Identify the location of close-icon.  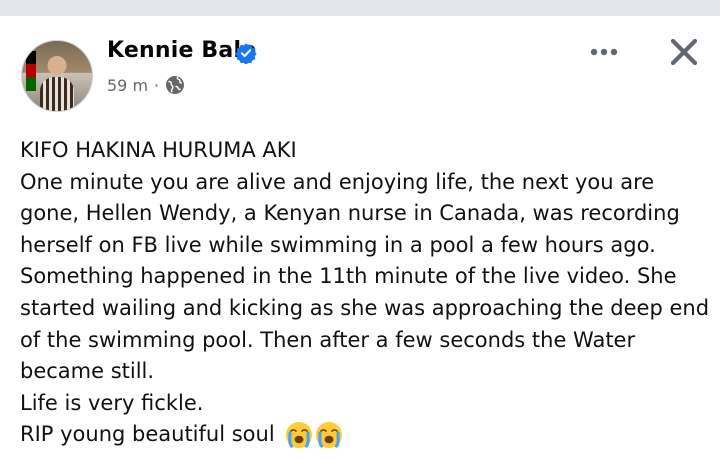
(684, 52).